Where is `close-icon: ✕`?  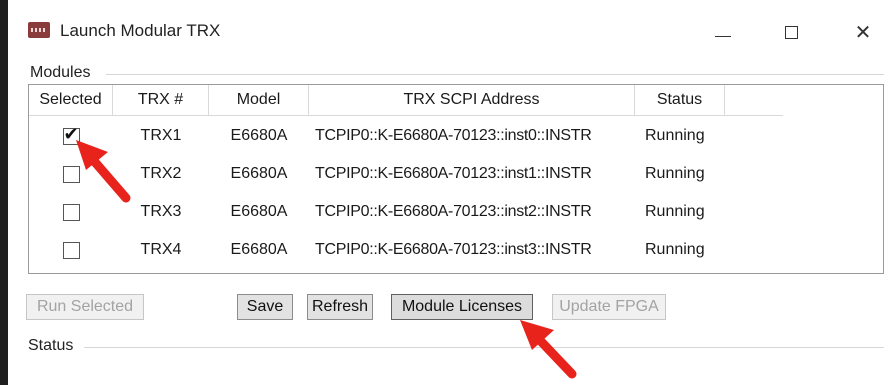
close-icon: ✕ is located at coordinates (863, 32).